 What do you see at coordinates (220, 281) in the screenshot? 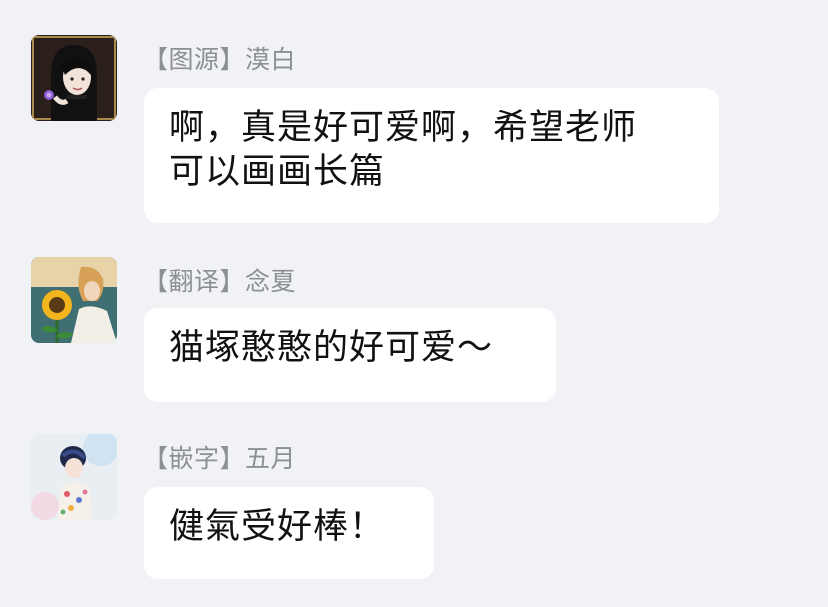
I see `sender-name: 【翻译】念夏` at bounding box center [220, 281].